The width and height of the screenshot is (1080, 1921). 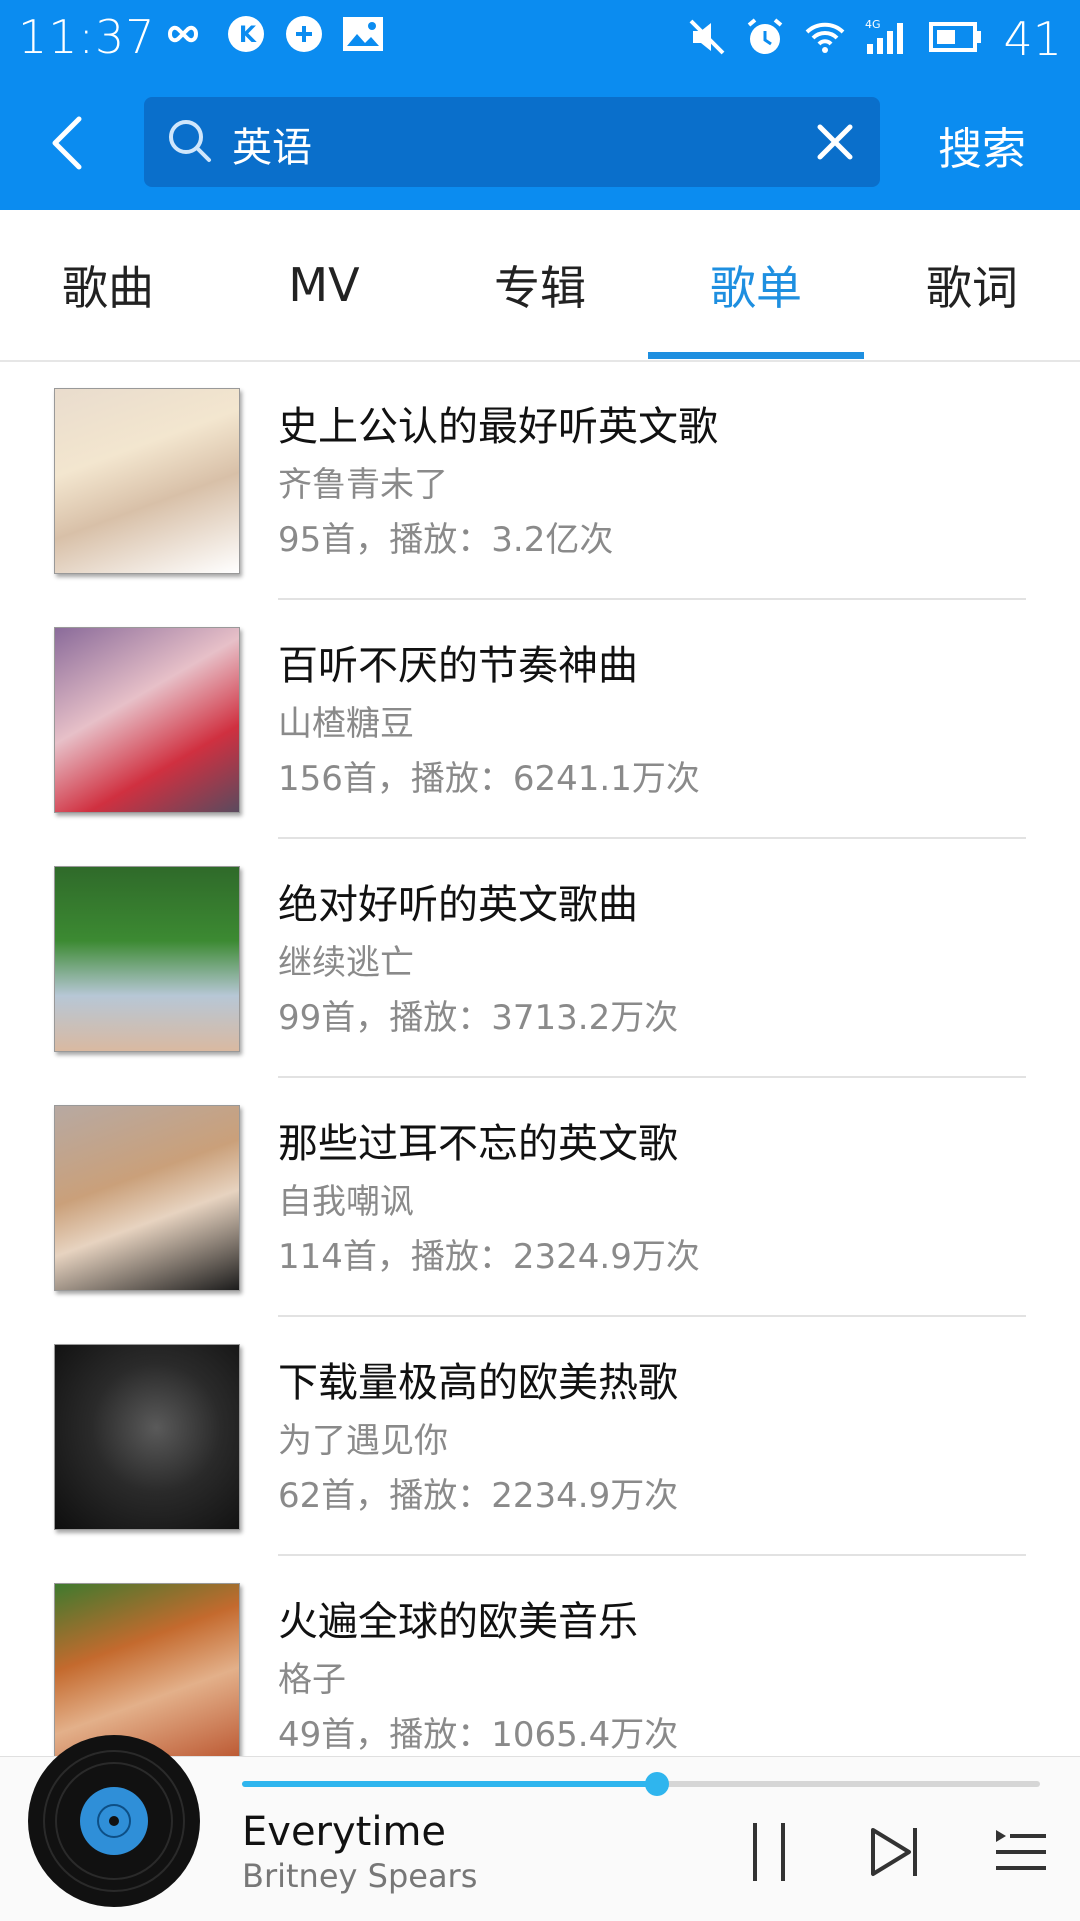 What do you see at coordinates (478, 1496) in the screenshot?
I see `playlist-stats: 62首，播放：2234.9万次` at bounding box center [478, 1496].